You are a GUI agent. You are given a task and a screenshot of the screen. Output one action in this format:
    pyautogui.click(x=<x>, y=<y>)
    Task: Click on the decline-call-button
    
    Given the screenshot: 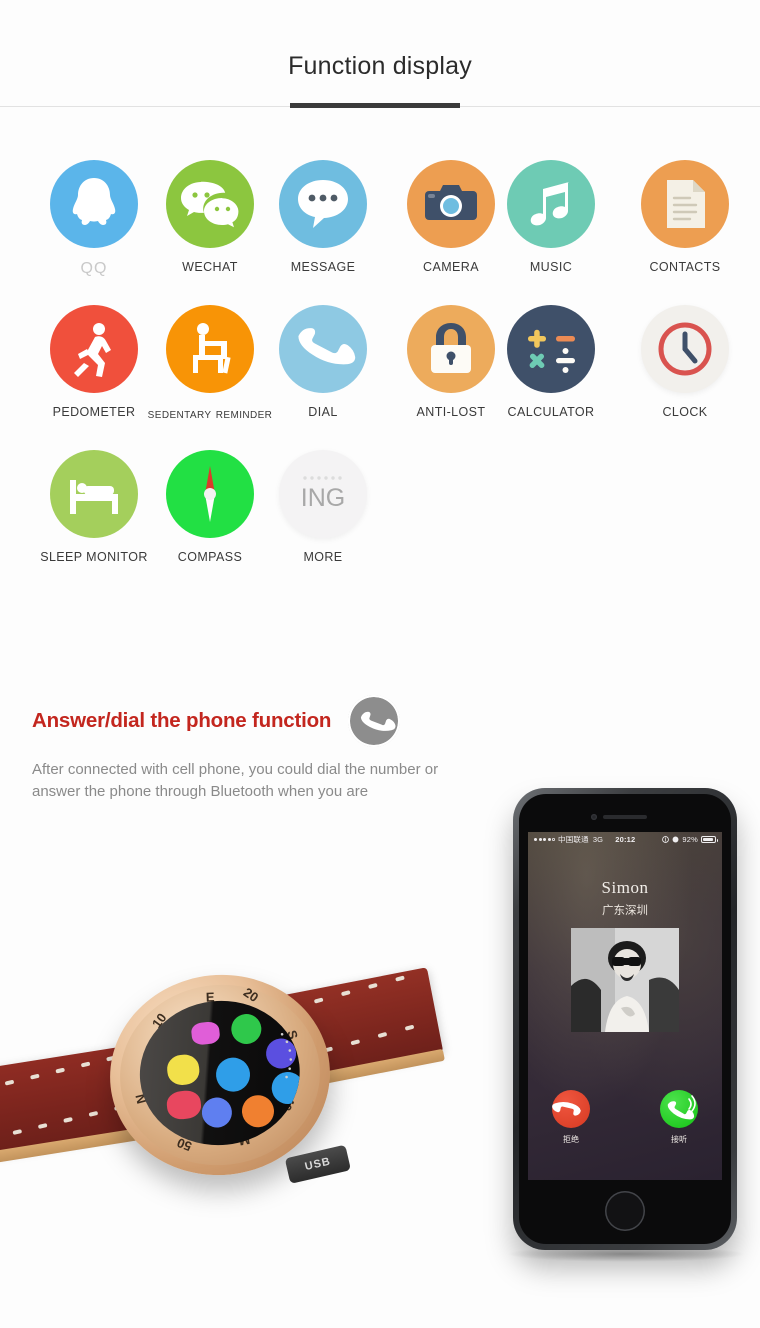 What is the action you would take?
    pyautogui.click(x=571, y=1109)
    